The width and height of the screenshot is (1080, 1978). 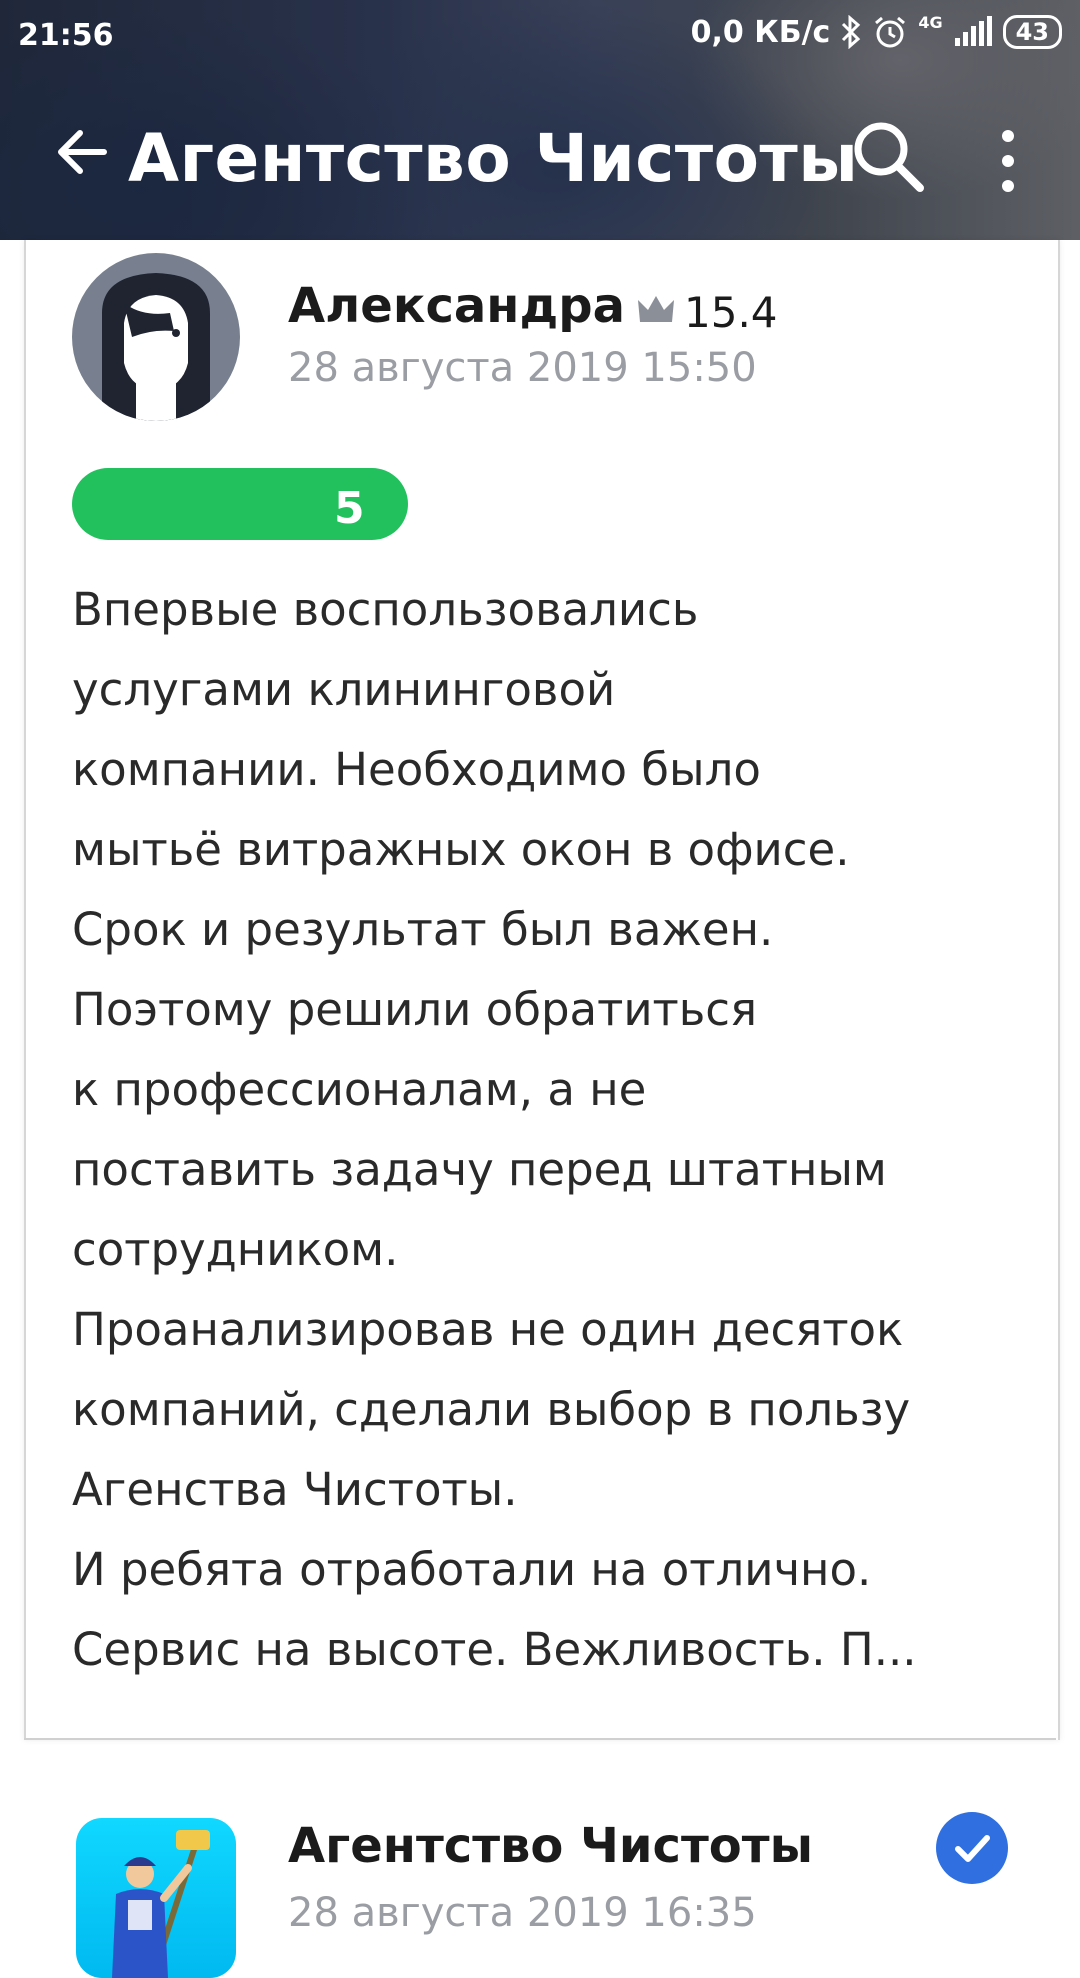 What do you see at coordinates (161, 1904) in the screenshot?
I see `cleaner-logo-icon` at bounding box center [161, 1904].